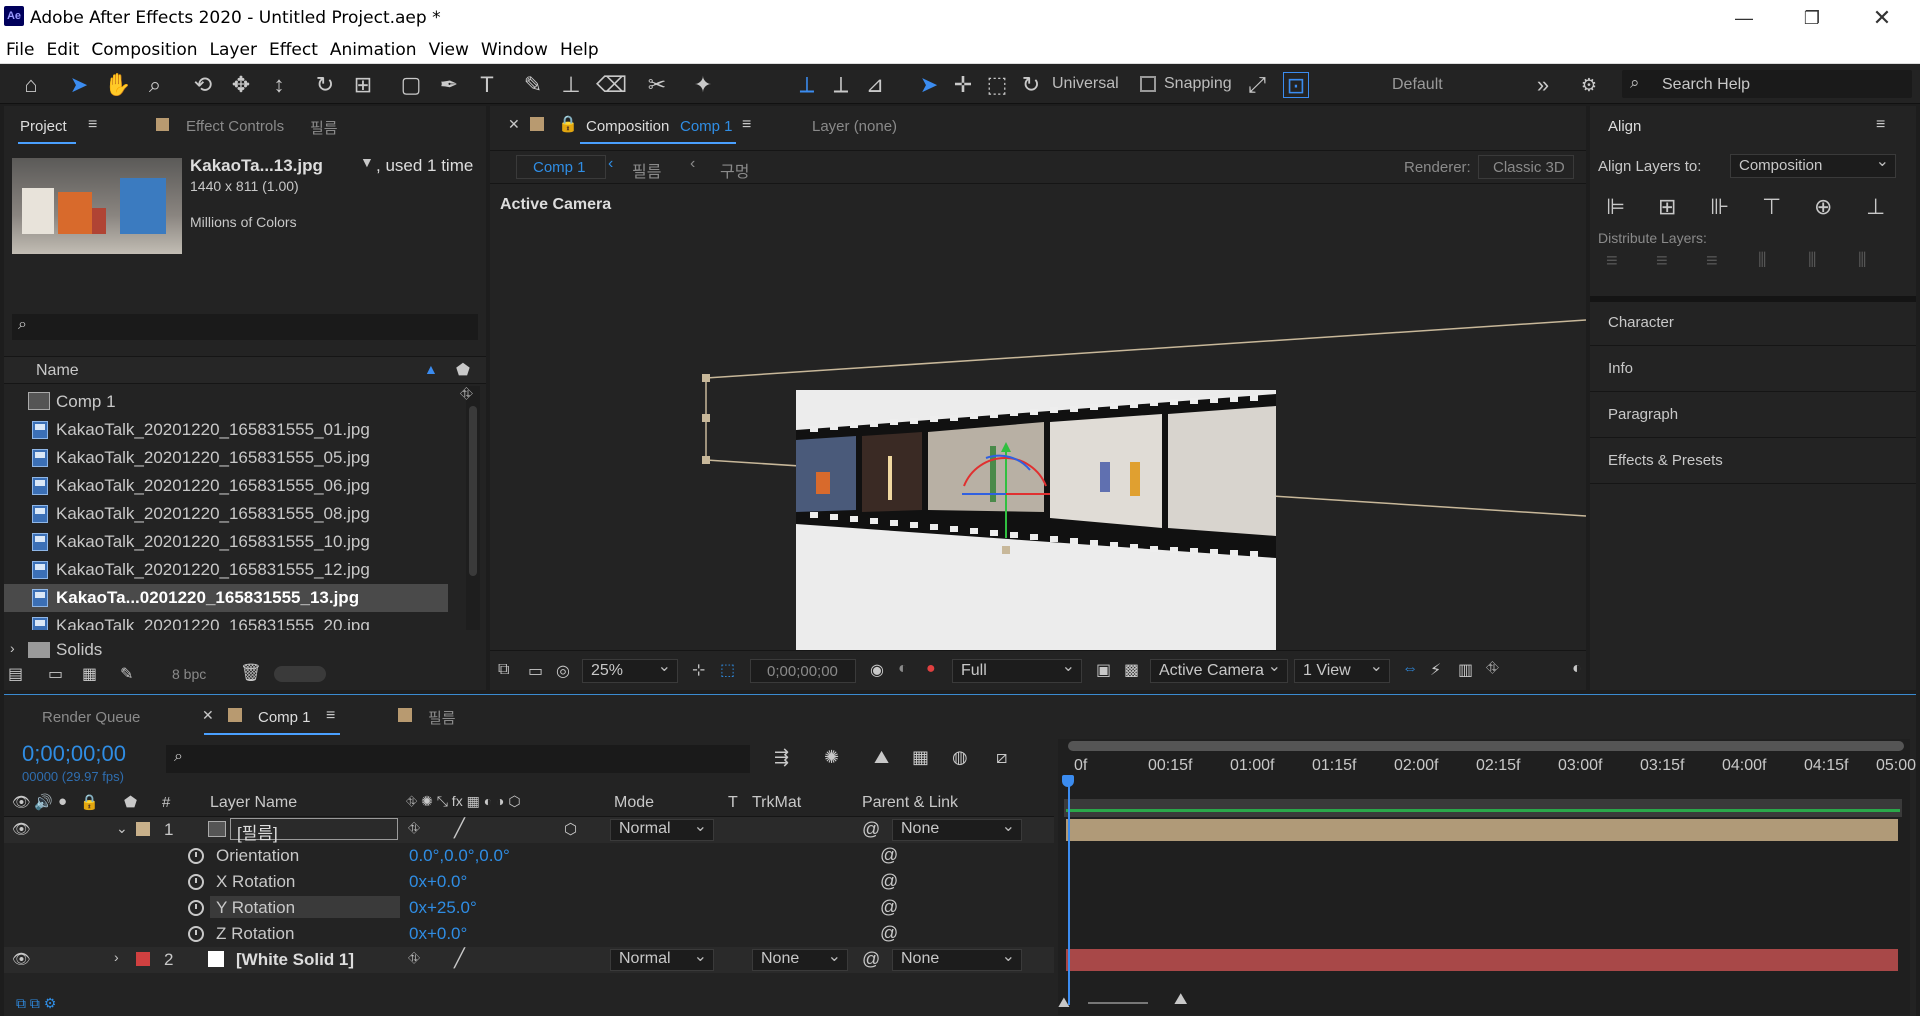 This screenshot has height=1016, width=1920. I want to click on rectangle-tool-icon: ▢, so click(411, 85).